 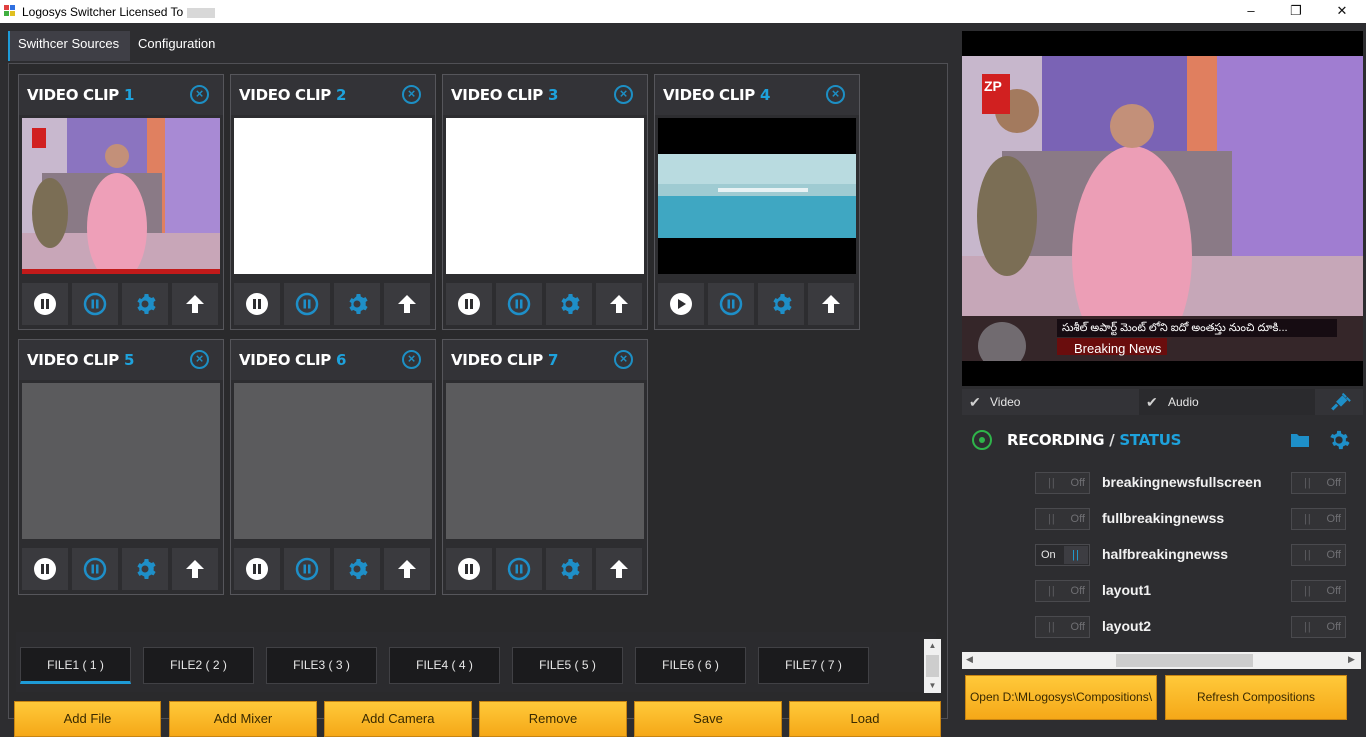 I want to click on add-mixer-button: Add Mixer, so click(x=243, y=719).